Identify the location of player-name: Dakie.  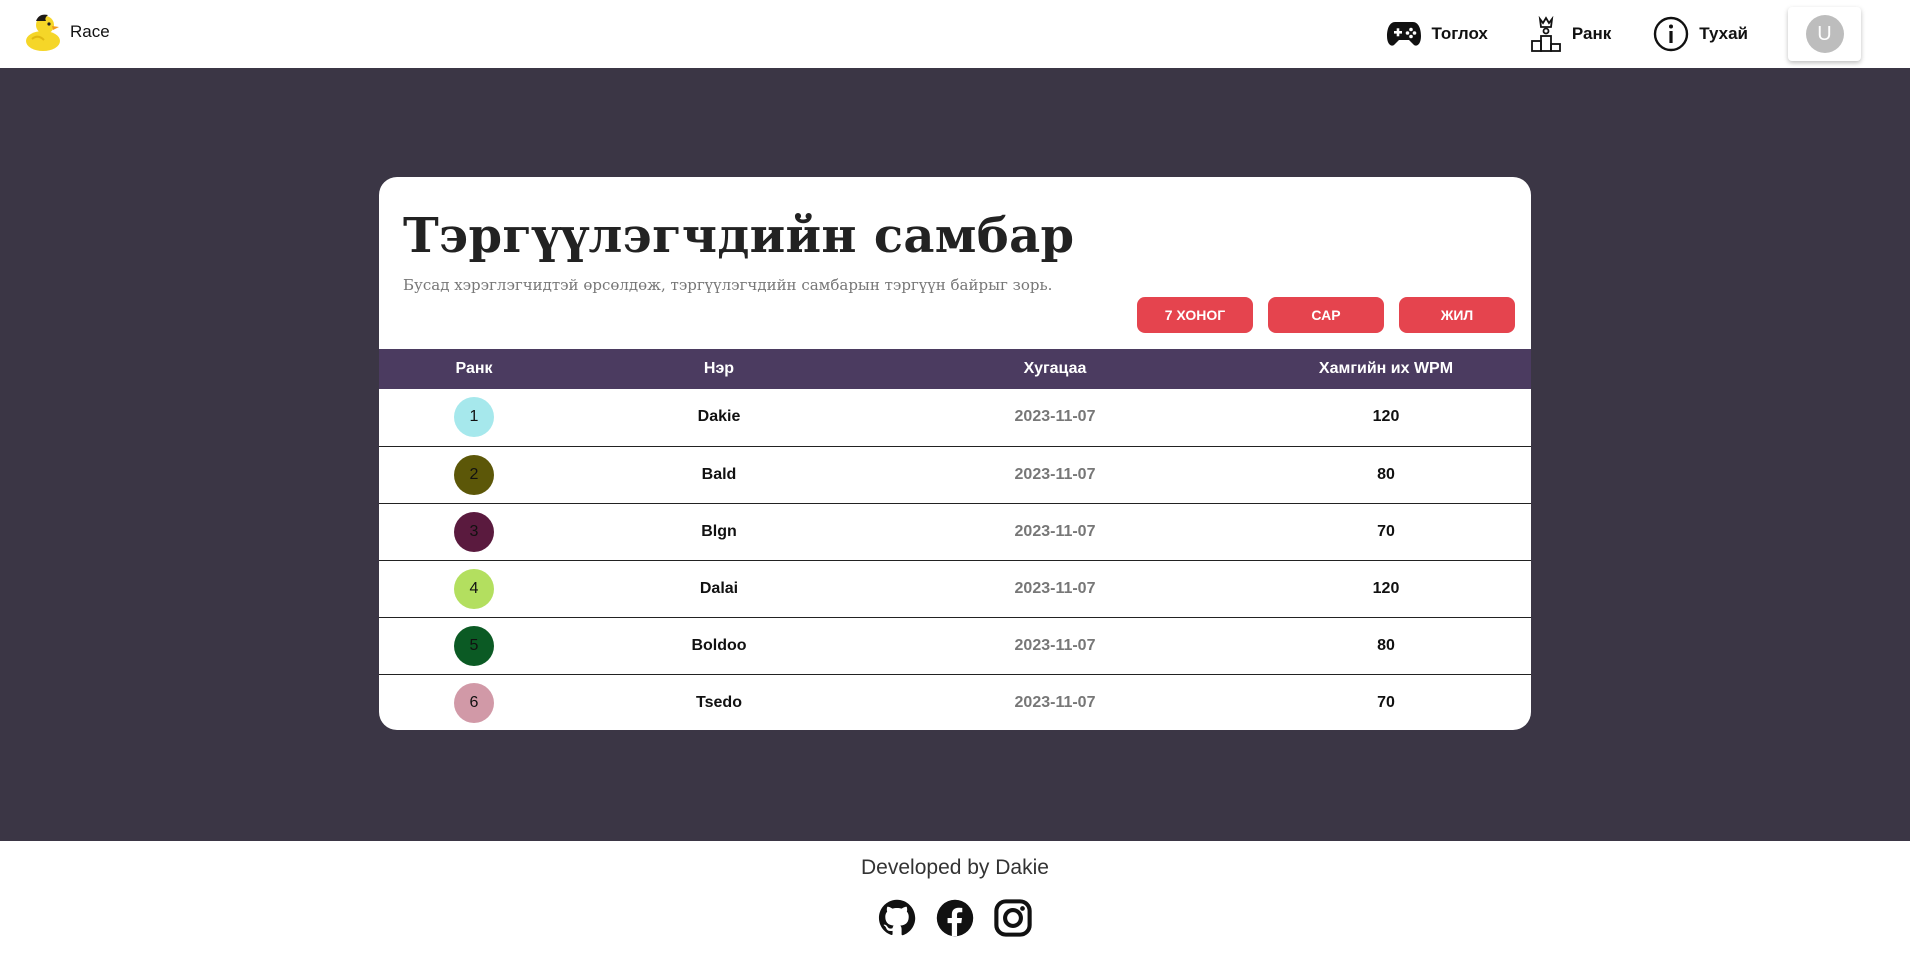
(719, 417).